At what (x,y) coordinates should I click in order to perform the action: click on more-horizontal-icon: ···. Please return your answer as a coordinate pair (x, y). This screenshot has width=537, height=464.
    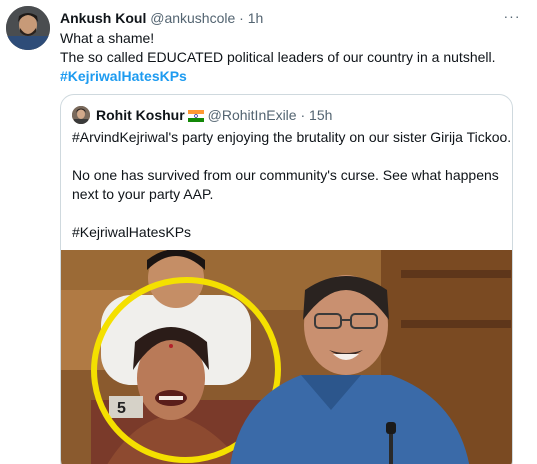
    Looking at the image, I should click on (512, 16).